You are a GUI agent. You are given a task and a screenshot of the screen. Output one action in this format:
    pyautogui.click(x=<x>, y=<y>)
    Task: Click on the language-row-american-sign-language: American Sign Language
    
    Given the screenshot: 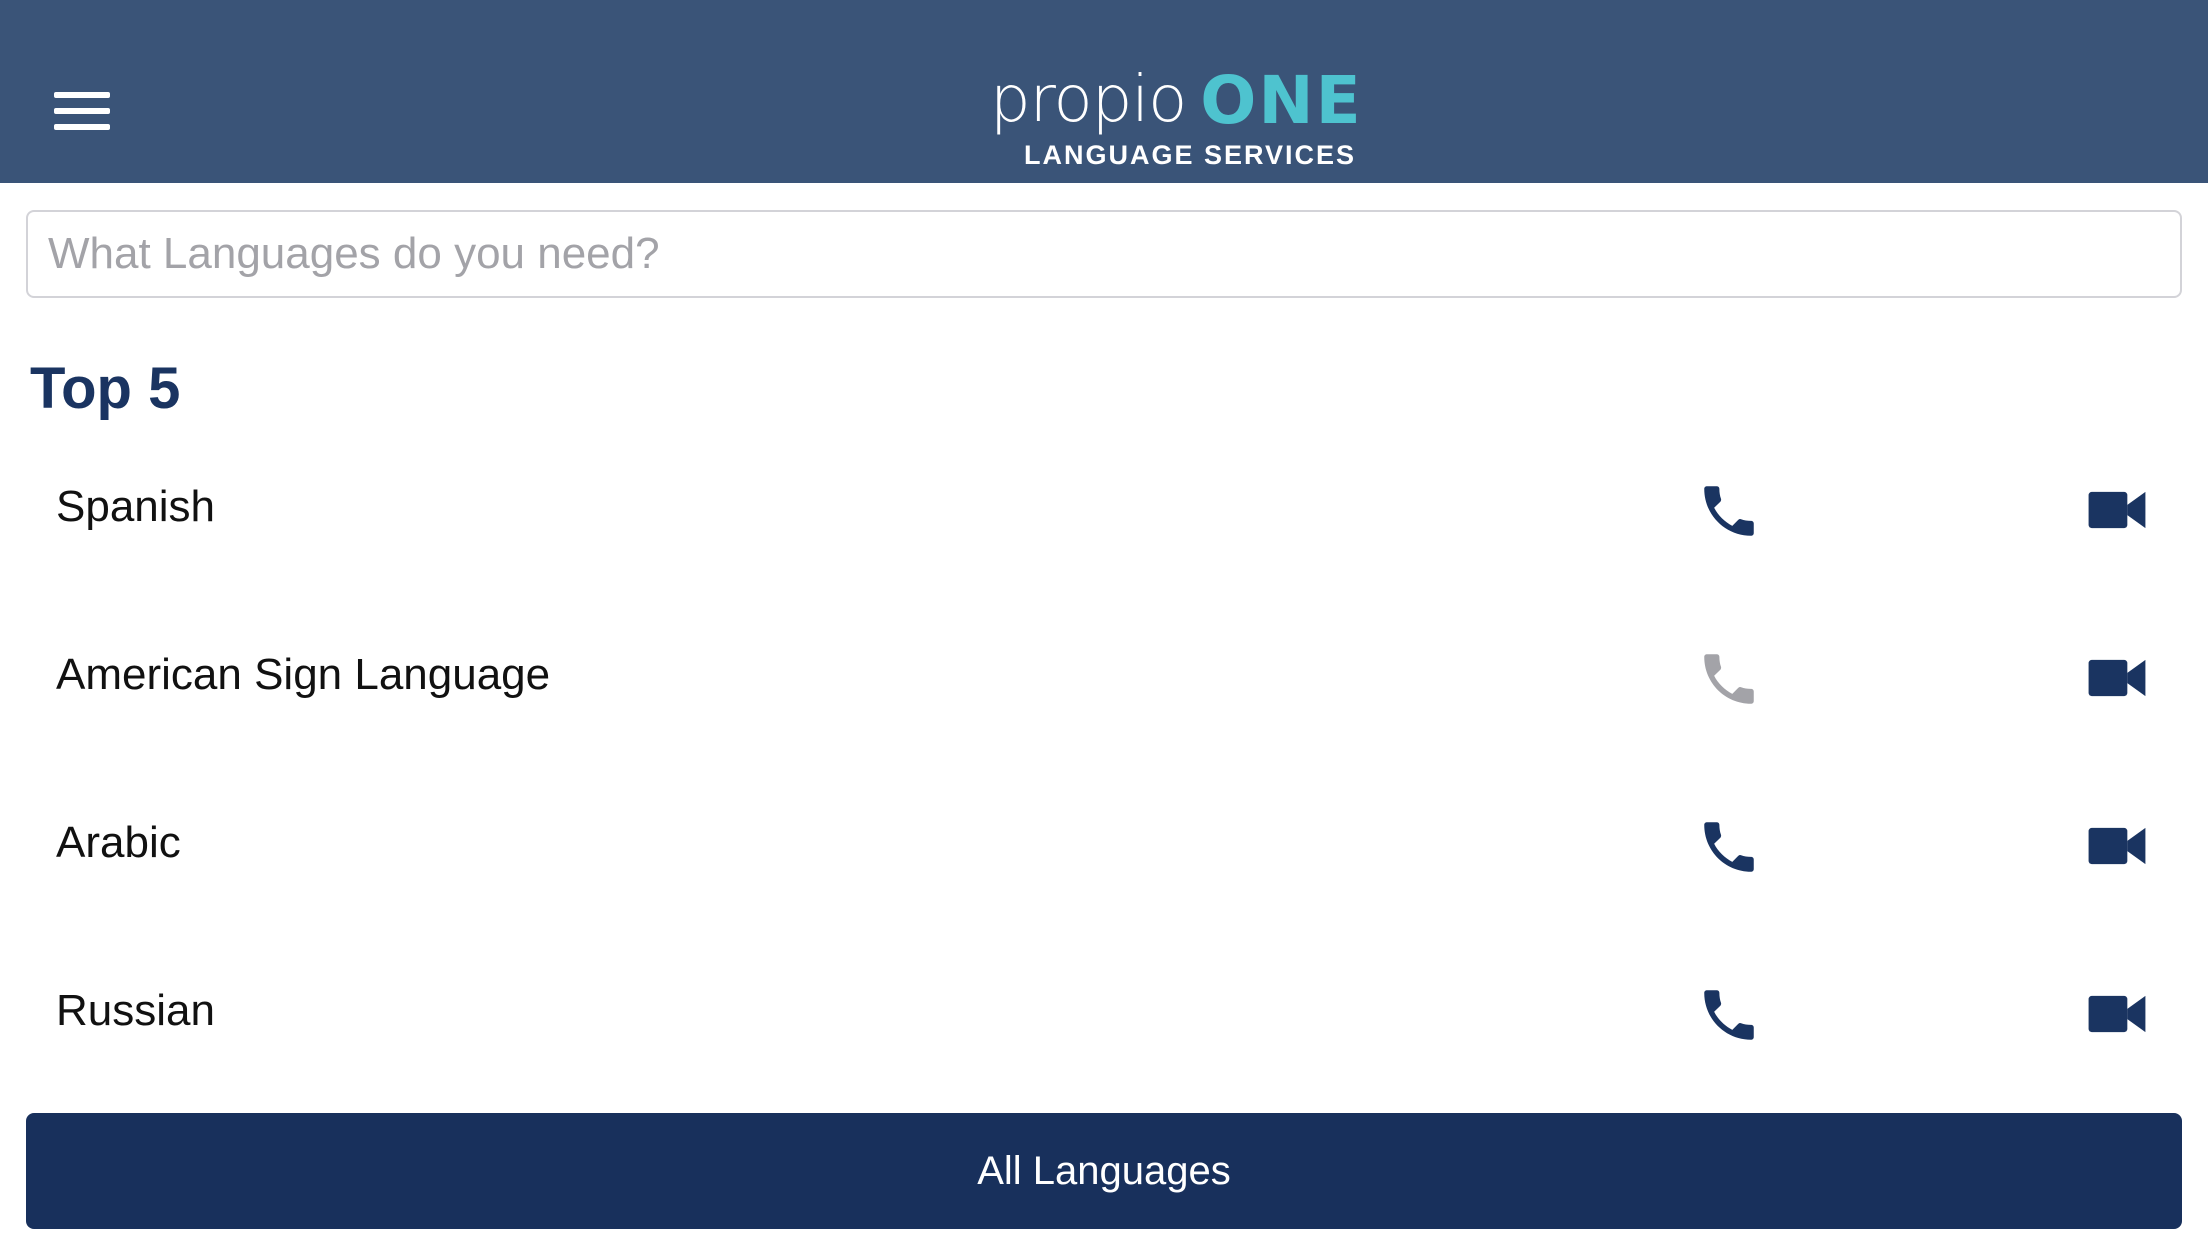 What is the action you would take?
    pyautogui.click(x=1104, y=692)
    